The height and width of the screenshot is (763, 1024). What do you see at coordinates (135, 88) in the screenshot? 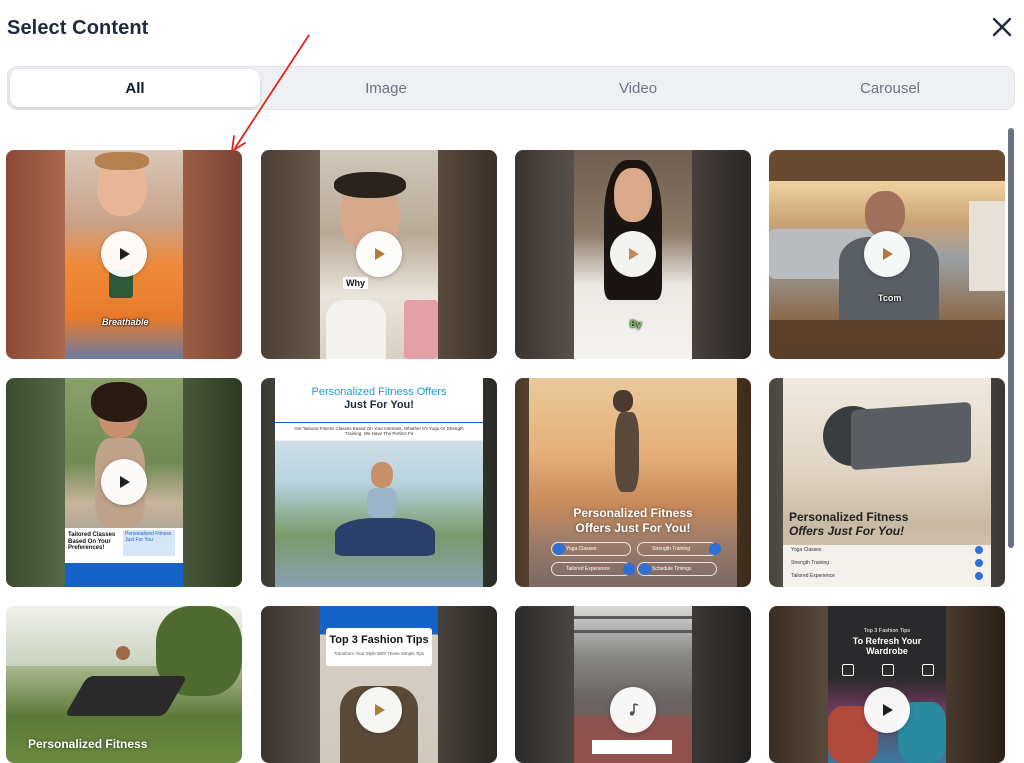
I see `tab-all: All` at bounding box center [135, 88].